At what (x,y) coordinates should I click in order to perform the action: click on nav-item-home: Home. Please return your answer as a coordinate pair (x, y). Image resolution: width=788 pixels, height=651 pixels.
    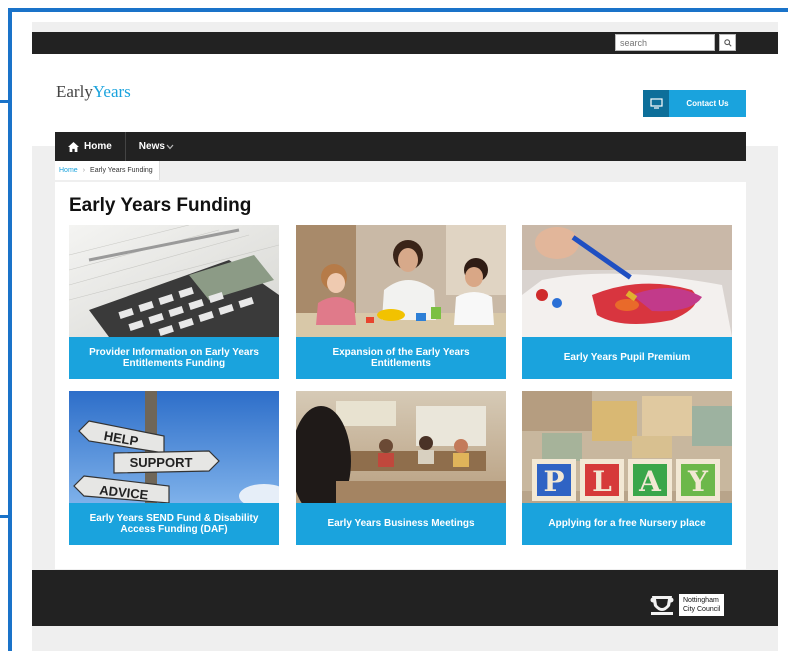
    Looking at the image, I should click on (90, 146).